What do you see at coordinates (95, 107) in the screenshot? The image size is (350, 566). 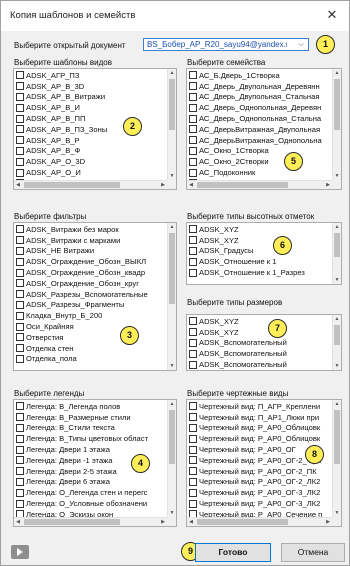 I see `list-item: ADSK_АР_В_И` at bounding box center [95, 107].